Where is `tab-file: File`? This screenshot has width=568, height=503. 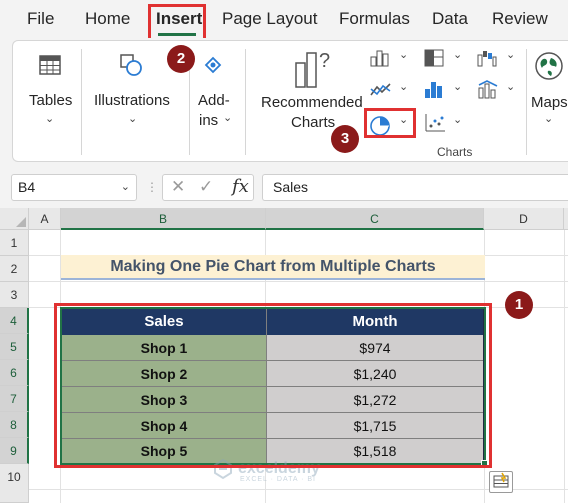 tab-file: File is located at coordinates (40, 19).